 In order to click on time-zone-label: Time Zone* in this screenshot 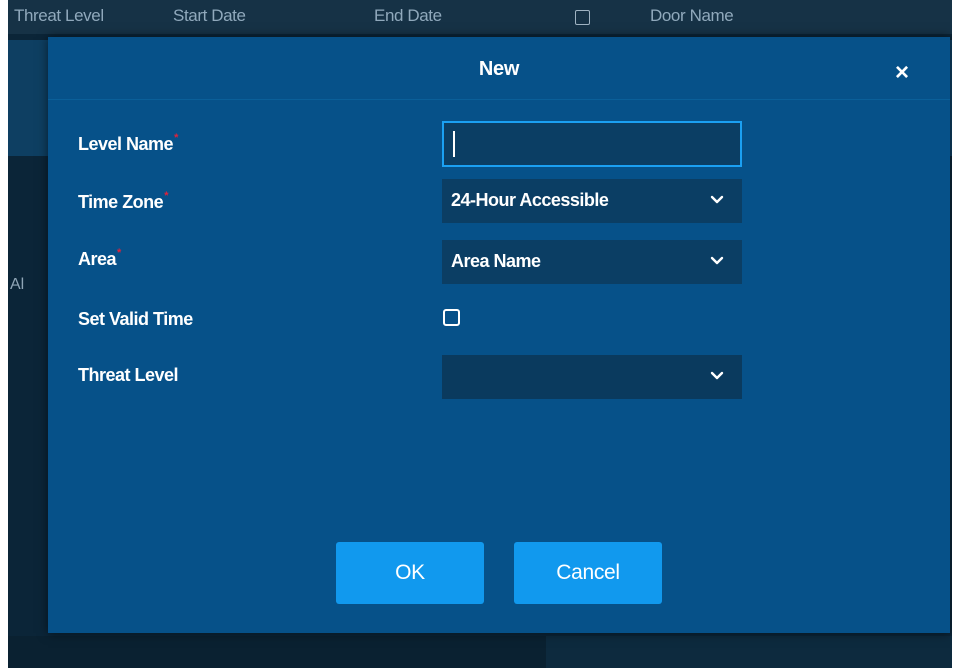, I will do `click(123, 201)`.